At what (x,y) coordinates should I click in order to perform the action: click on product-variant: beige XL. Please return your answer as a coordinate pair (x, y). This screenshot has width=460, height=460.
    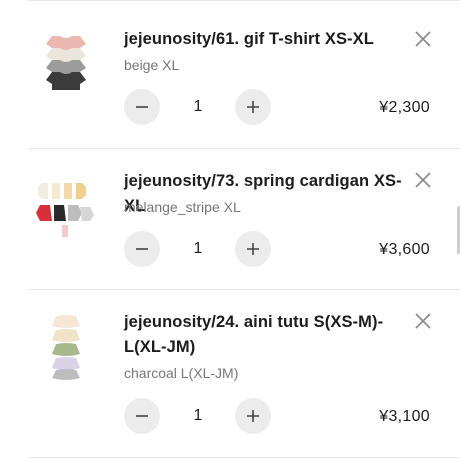
    Looking at the image, I should click on (152, 65).